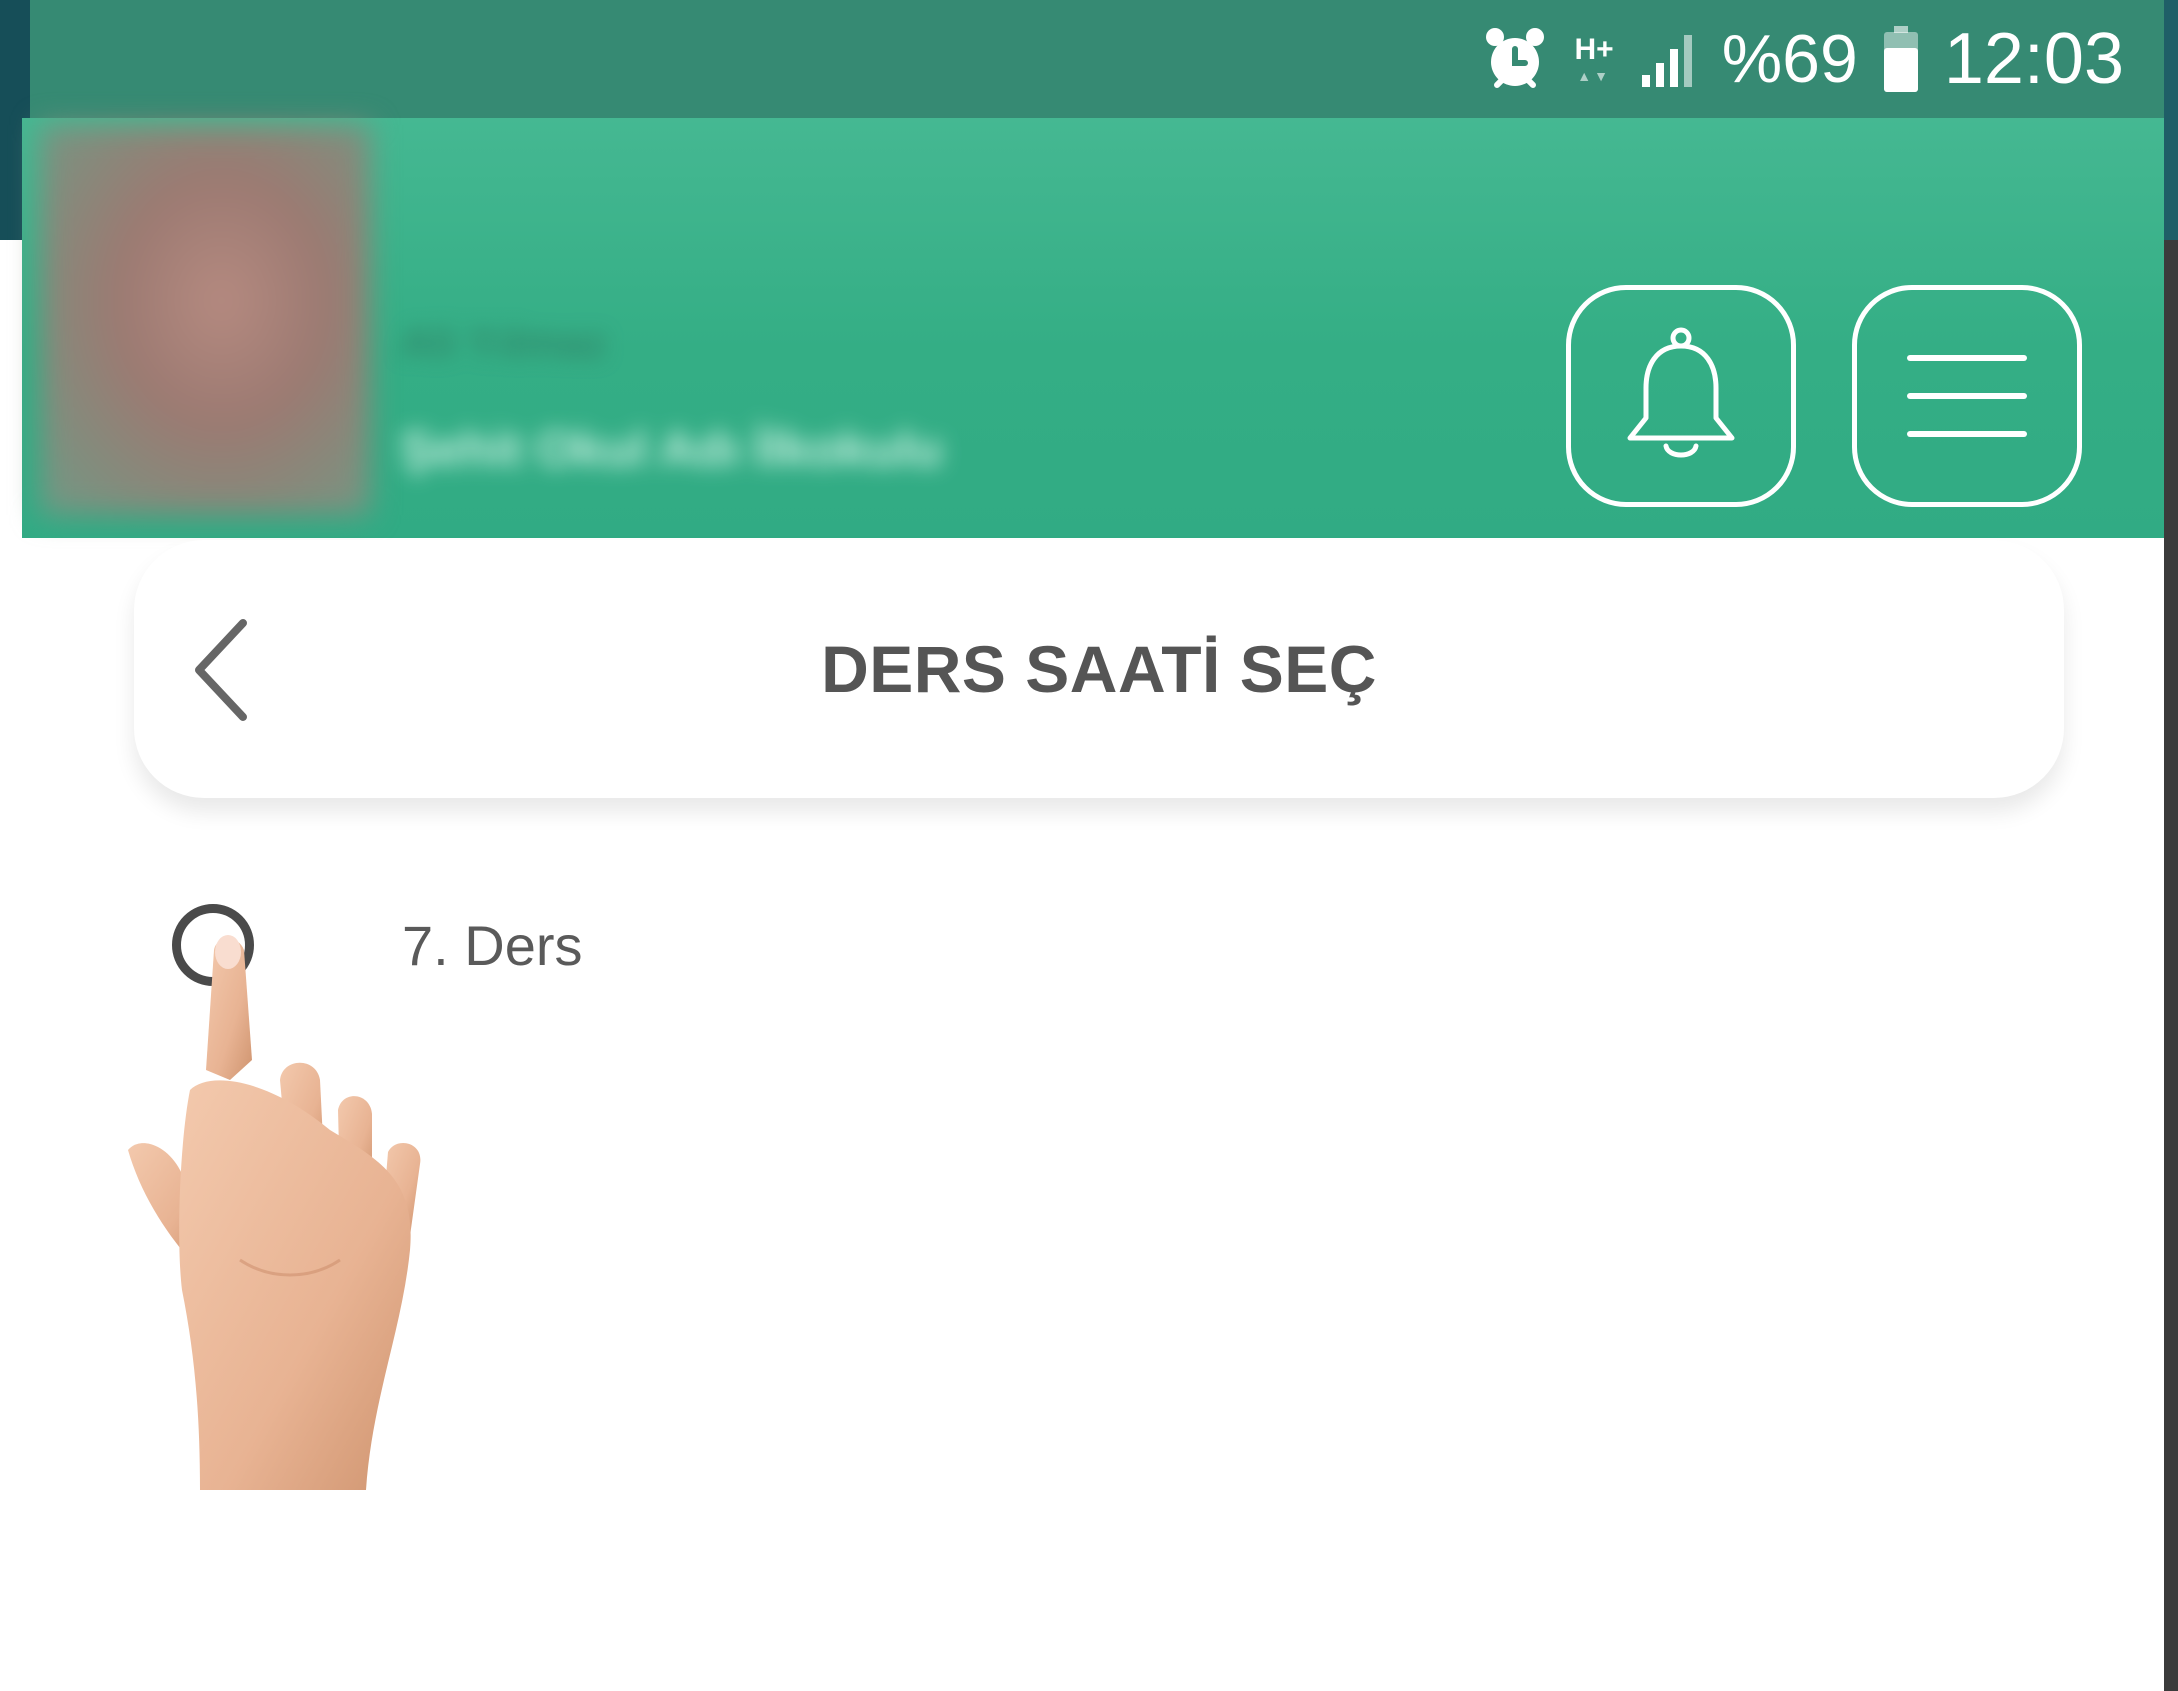 Image resolution: width=2178 pixels, height=1691 pixels. I want to click on avatar, so click(205, 320).